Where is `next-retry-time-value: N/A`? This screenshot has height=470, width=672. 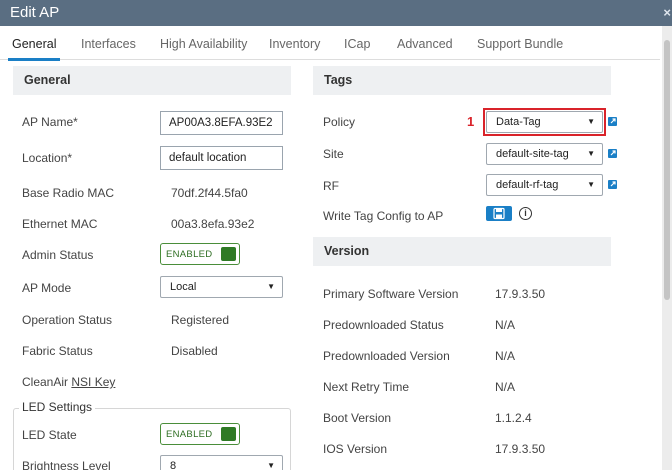
next-retry-time-value: N/A is located at coordinates (505, 387).